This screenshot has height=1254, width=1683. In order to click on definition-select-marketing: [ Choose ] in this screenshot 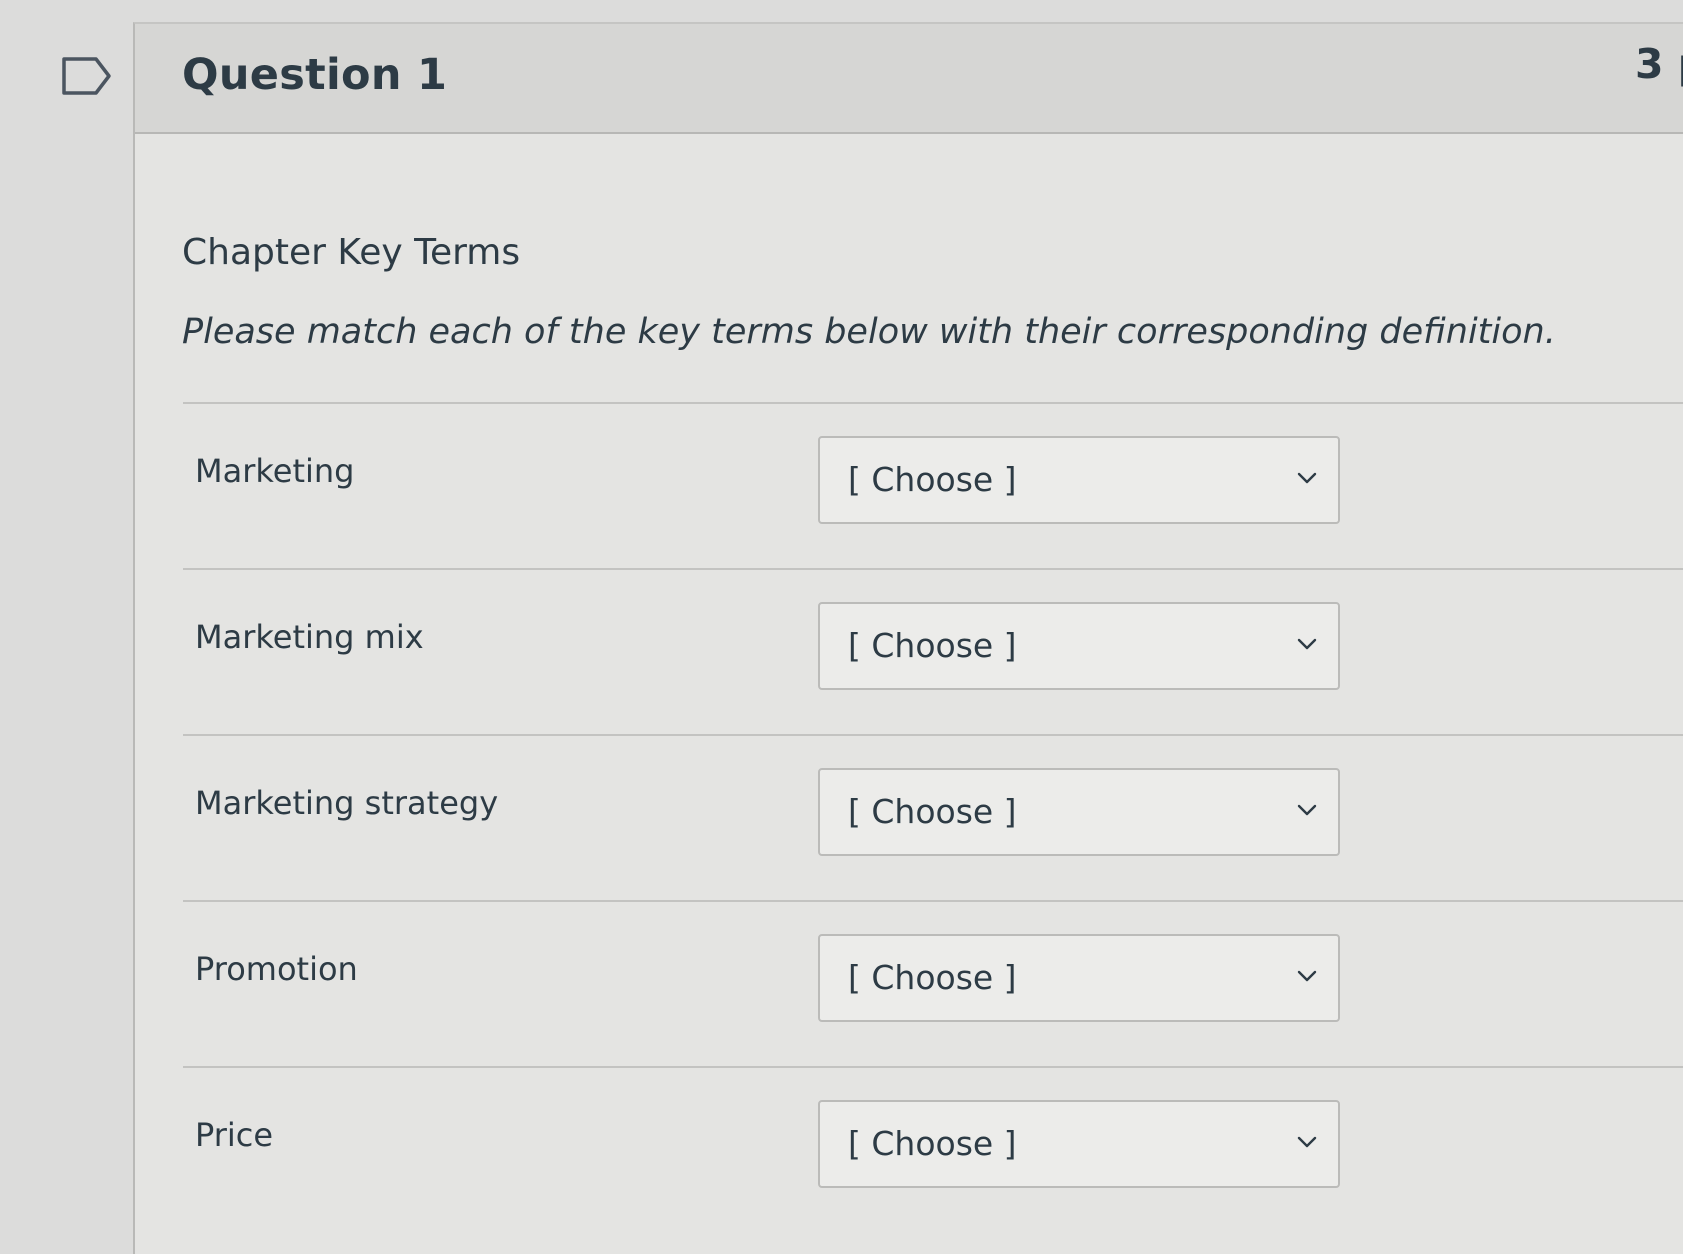, I will do `click(1079, 480)`.